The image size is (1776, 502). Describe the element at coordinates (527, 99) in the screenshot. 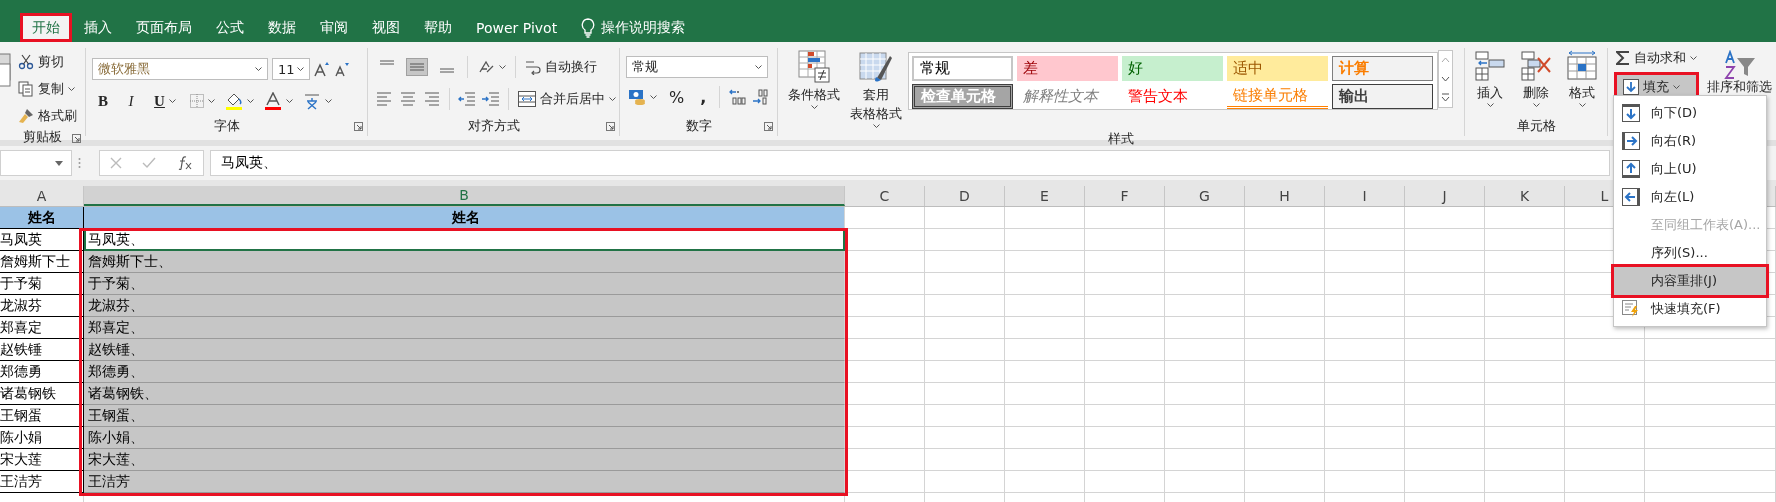

I see `merge-cells-icon` at that location.